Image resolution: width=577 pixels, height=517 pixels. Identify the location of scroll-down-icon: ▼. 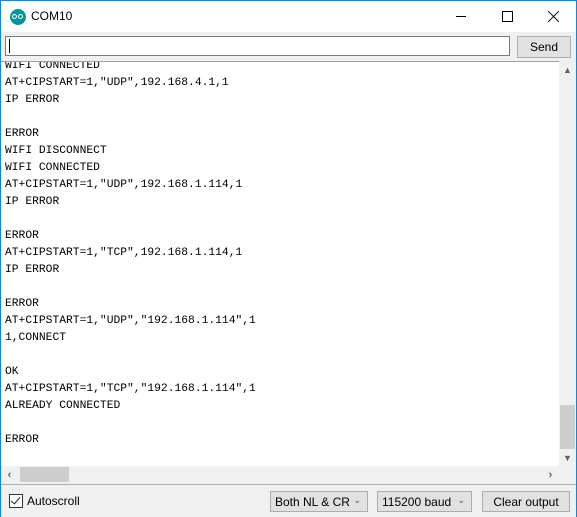
(567, 457).